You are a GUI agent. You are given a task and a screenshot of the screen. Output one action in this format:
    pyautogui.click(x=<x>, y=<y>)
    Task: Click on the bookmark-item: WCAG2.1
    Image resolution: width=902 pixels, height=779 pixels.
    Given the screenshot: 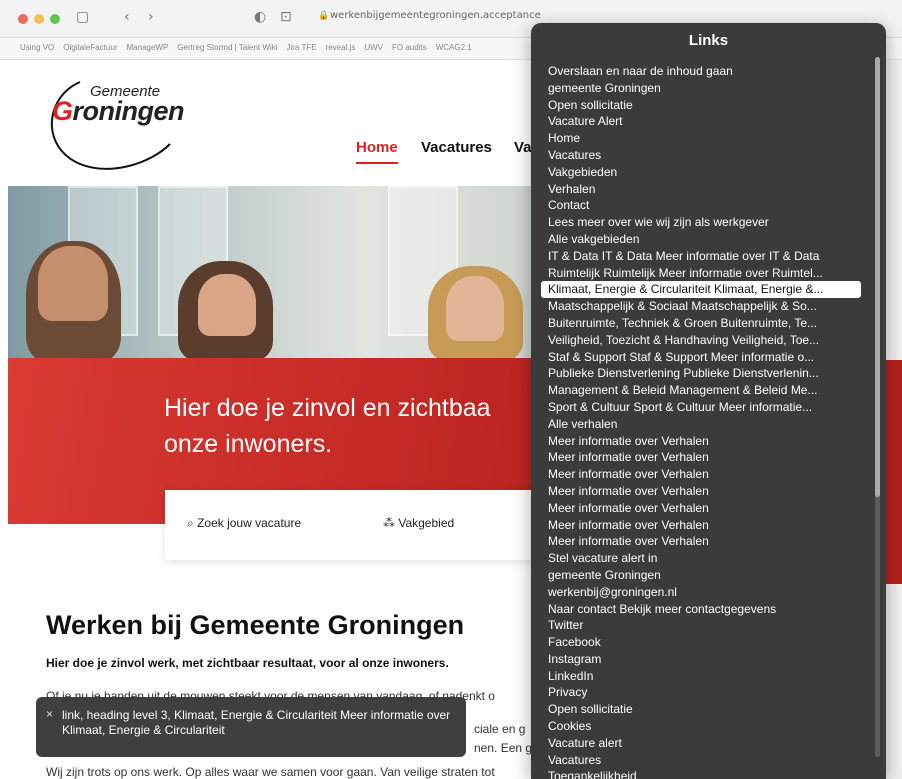 What is the action you would take?
    pyautogui.click(x=454, y=47)
    